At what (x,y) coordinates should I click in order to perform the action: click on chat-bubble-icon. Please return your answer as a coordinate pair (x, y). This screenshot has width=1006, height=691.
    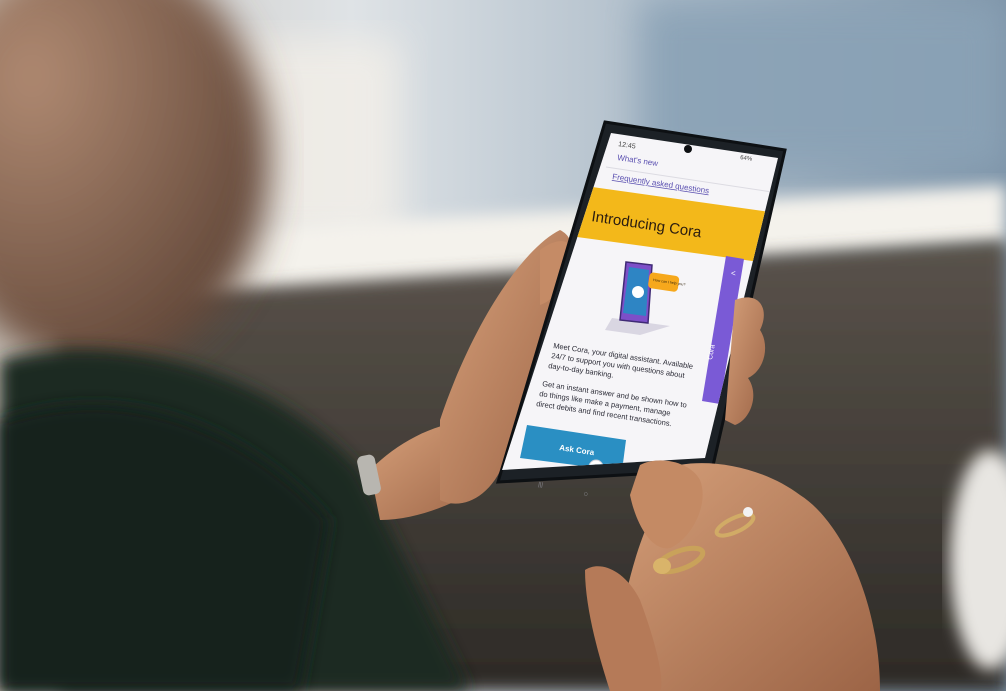
    Looking at the image, I should click on (638, 292).